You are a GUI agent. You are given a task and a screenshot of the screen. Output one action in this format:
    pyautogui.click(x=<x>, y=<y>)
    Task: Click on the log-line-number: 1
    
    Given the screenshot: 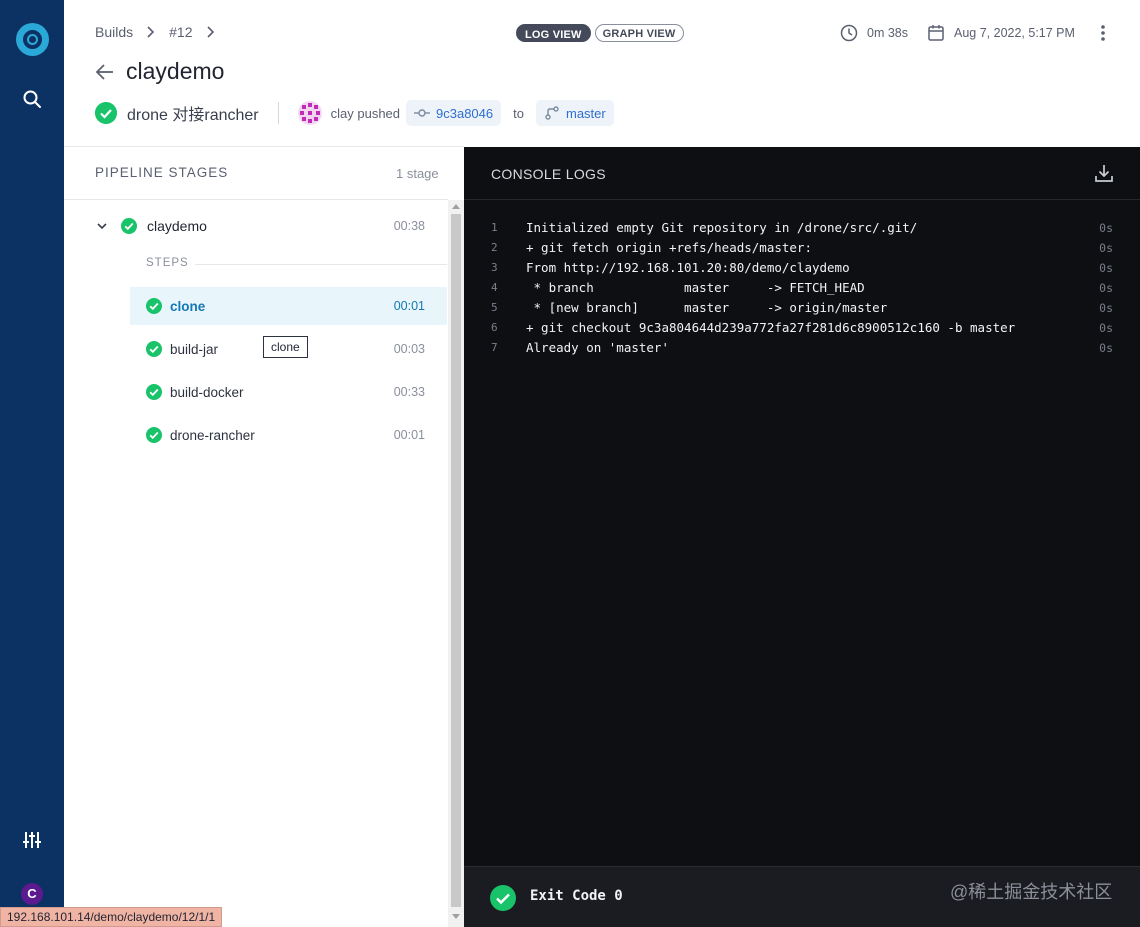 What is the action you would take?
    pyautogui.click(x=494, y=227)
    